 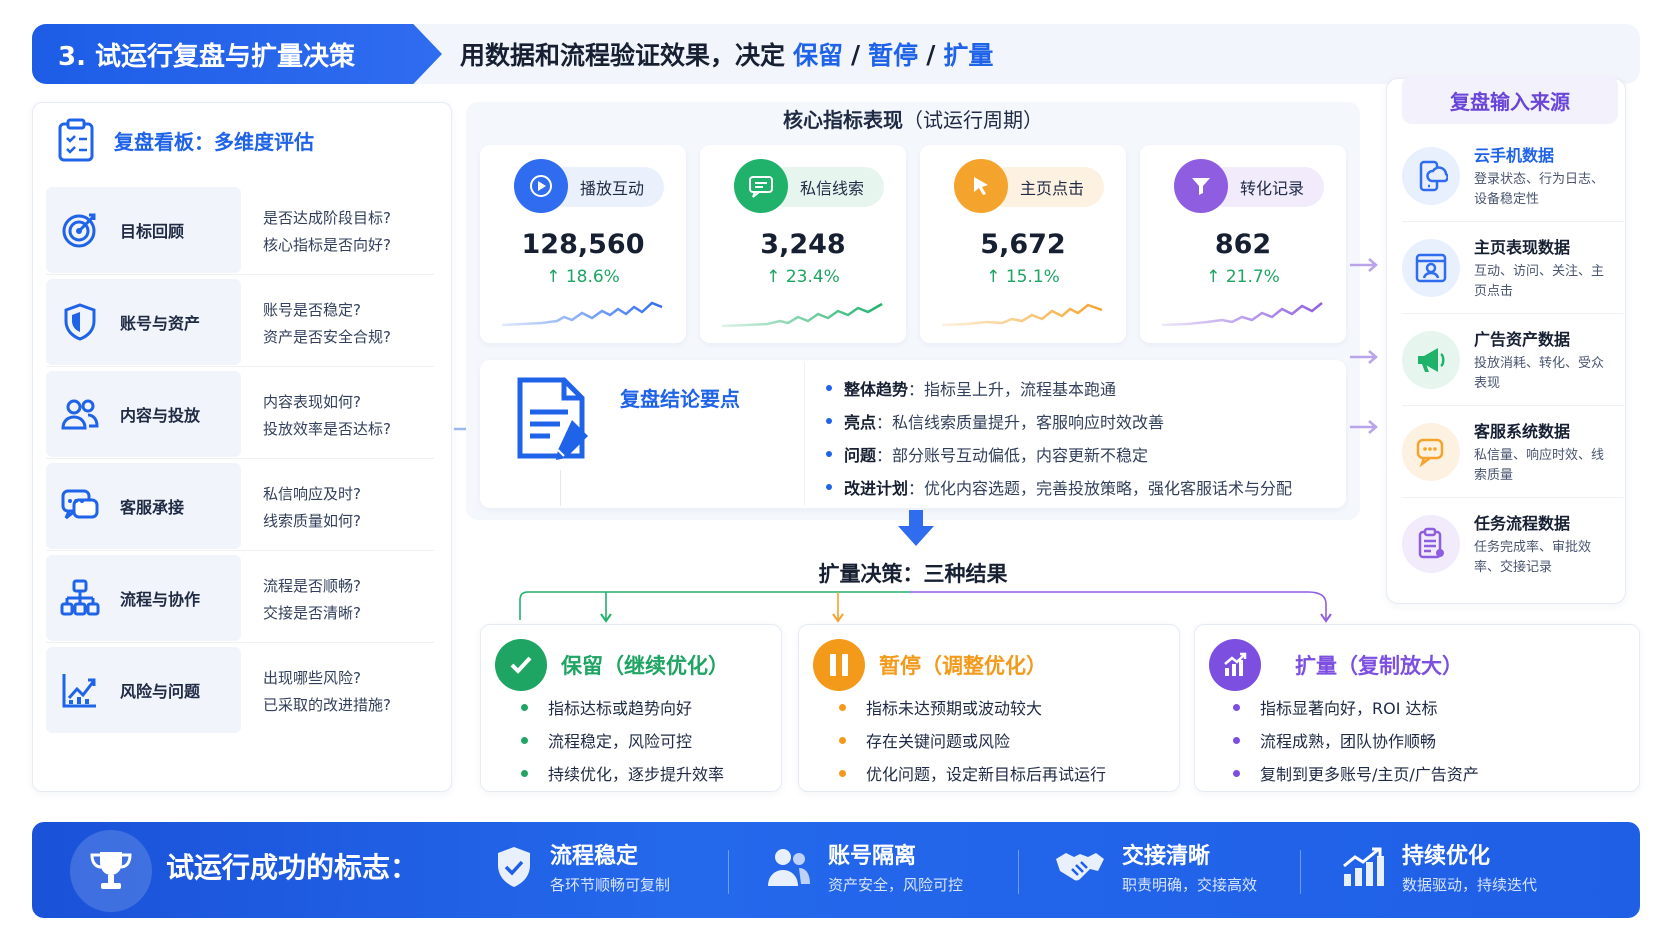 What do you see at coordinates (1533, 557) in the screenshot?
I see `source-desc: 任务完成率、审批效率、交接记录` at bounding box center [1533, 557].